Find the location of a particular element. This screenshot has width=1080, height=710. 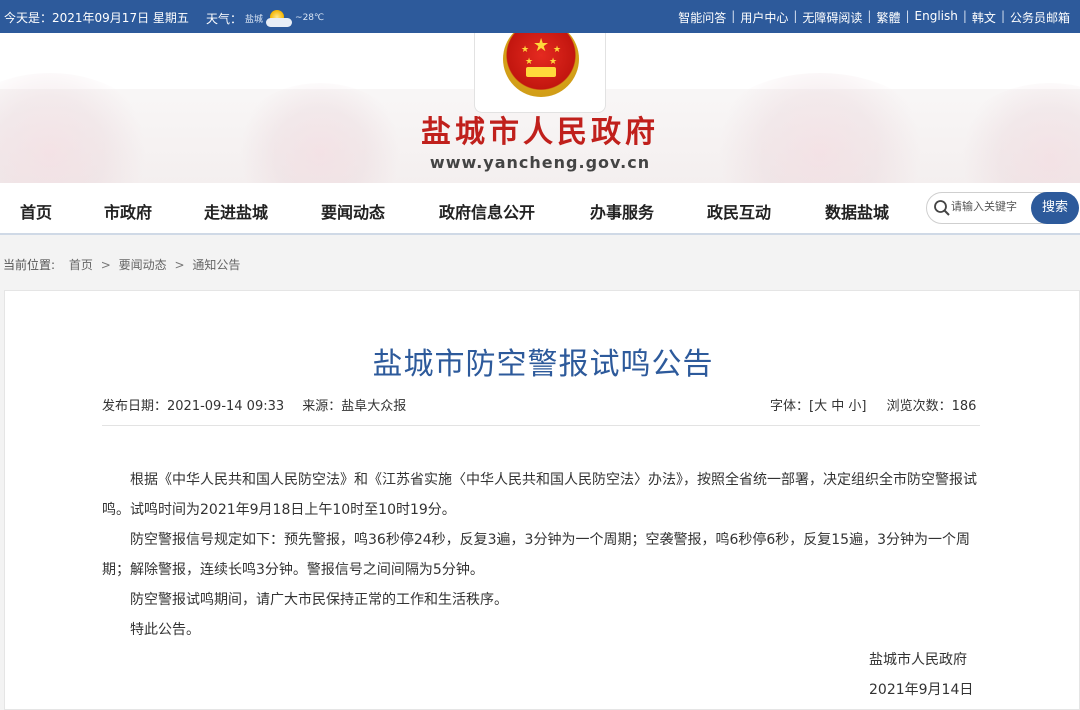

link-korean: 韩文 is located at coordinates (984, 17).